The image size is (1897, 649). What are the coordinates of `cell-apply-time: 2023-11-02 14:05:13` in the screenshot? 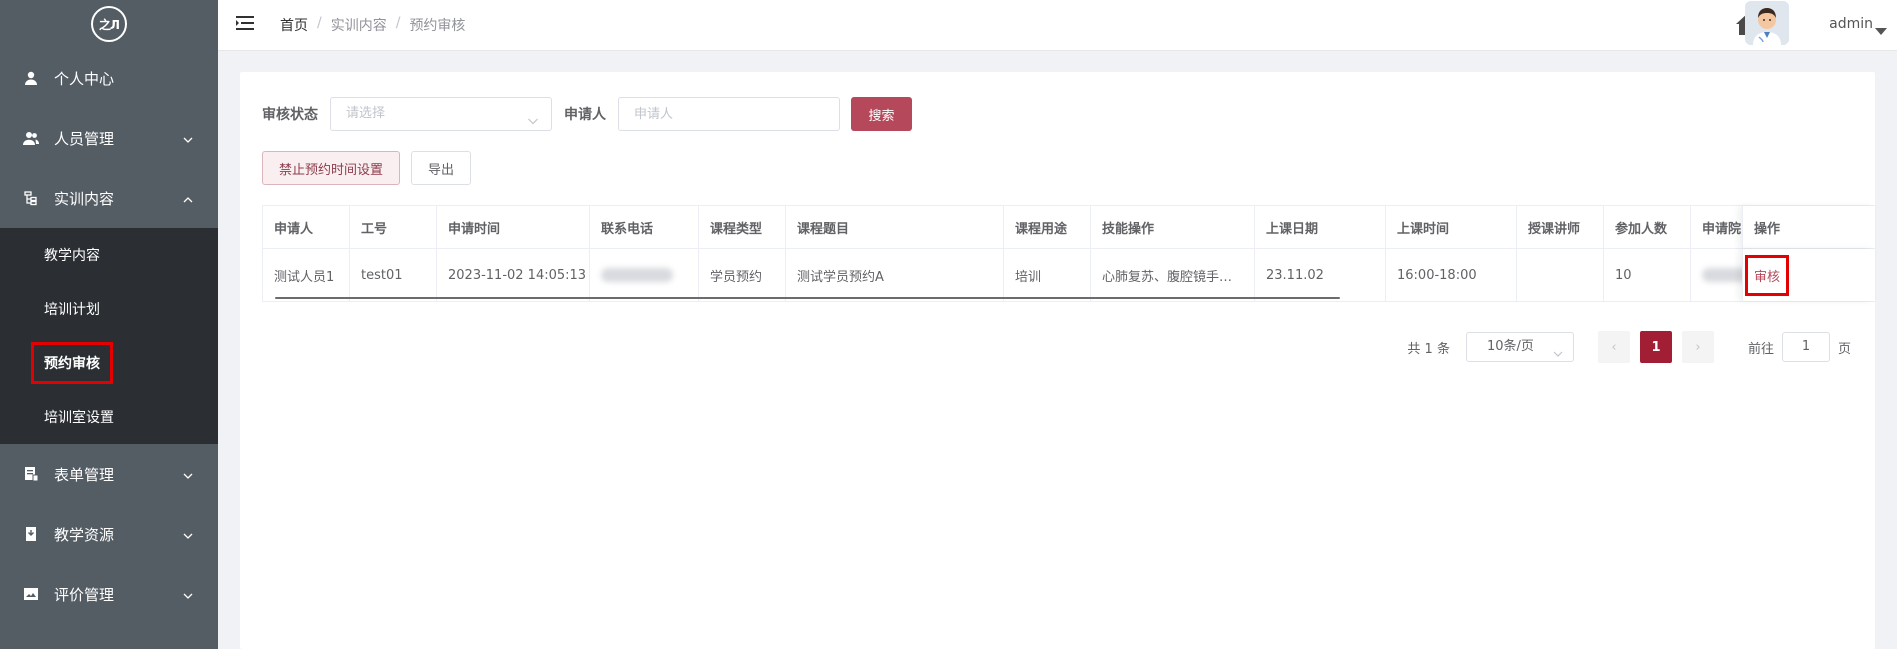 It's located at (513, 275).